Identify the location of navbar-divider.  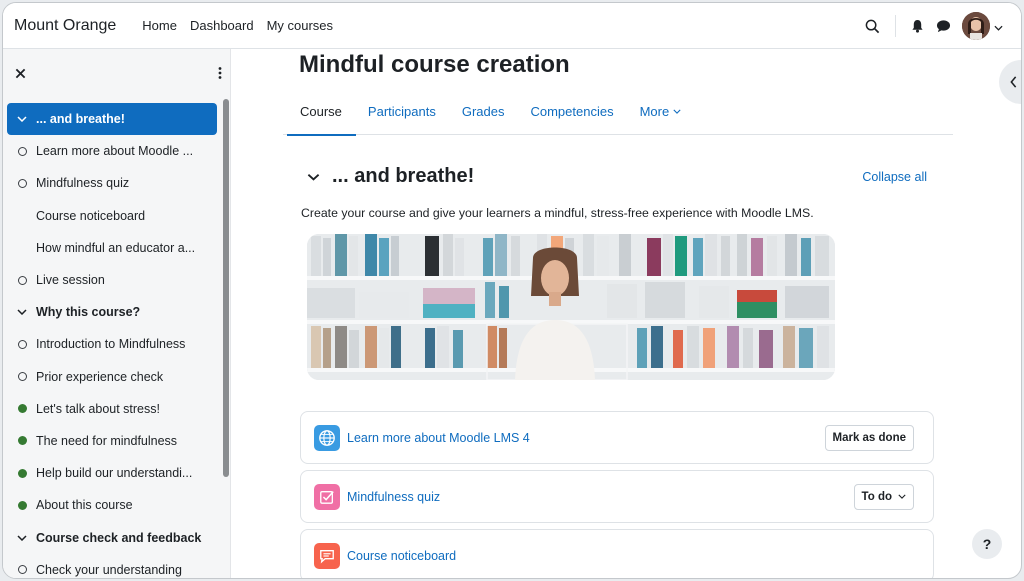
(895, 26).